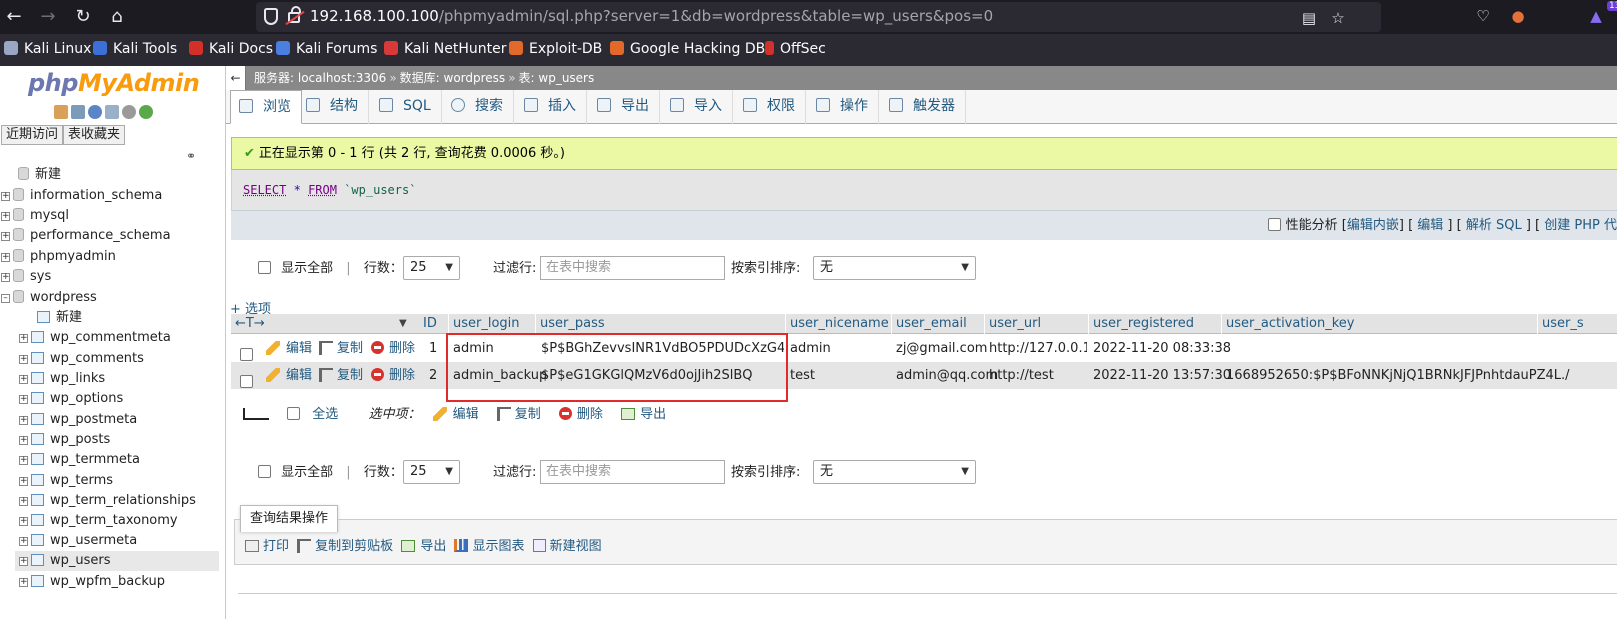 The height and width of the screenshot is (619, 1617). Describe the element at coordinates (1580, 225) in the screenshot. I see `create-php-link: 创建 PHP 代` at that location.